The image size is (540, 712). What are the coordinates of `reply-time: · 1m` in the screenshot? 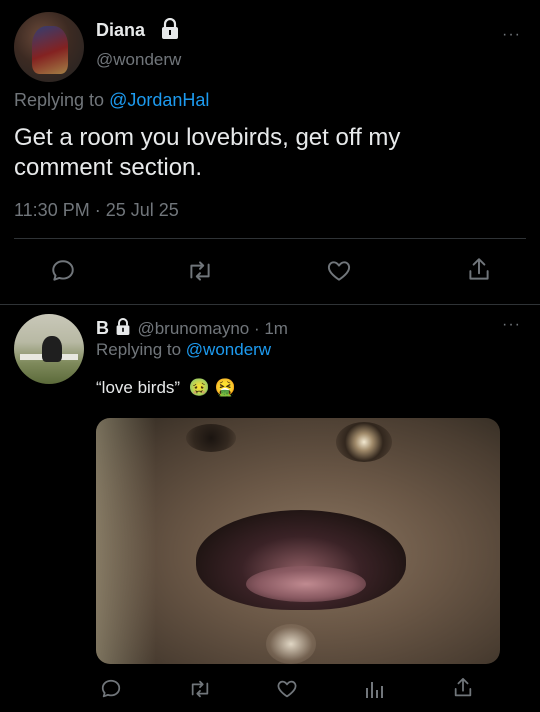 It's located at (271, 328).